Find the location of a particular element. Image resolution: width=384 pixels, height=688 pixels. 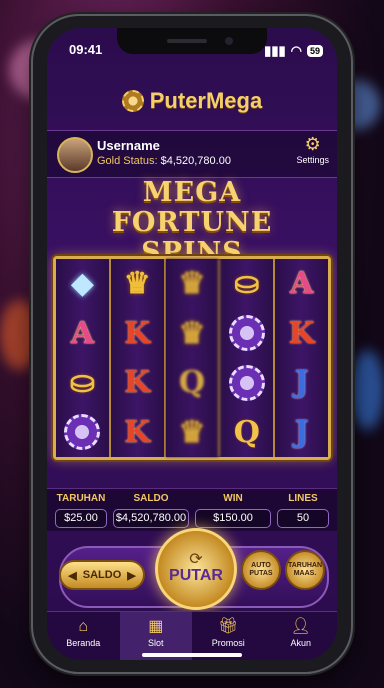

signal-icon: ▮▮▮ is located at coordinates (275, 50).